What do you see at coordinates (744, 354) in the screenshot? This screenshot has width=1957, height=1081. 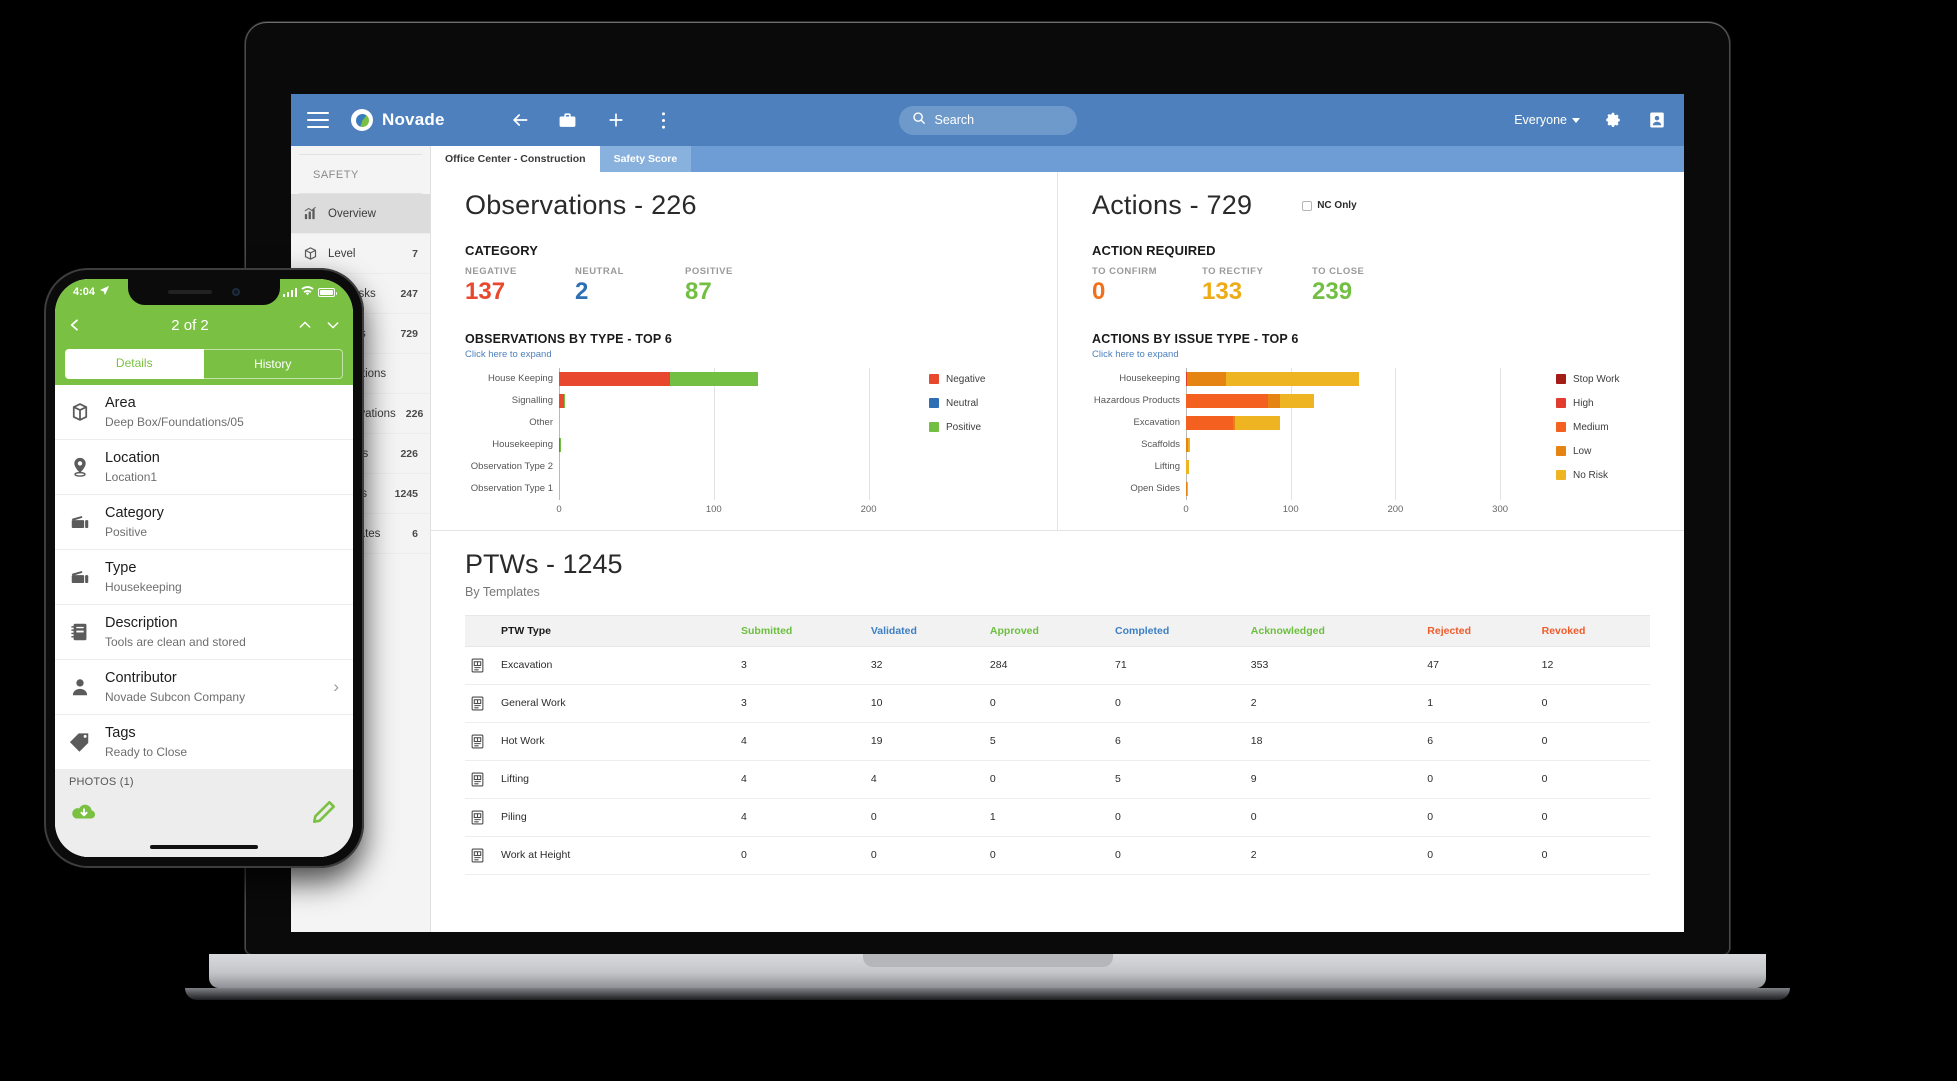 I see `observations-expand-link: Click here to expand` at bounding box center [744, 354].